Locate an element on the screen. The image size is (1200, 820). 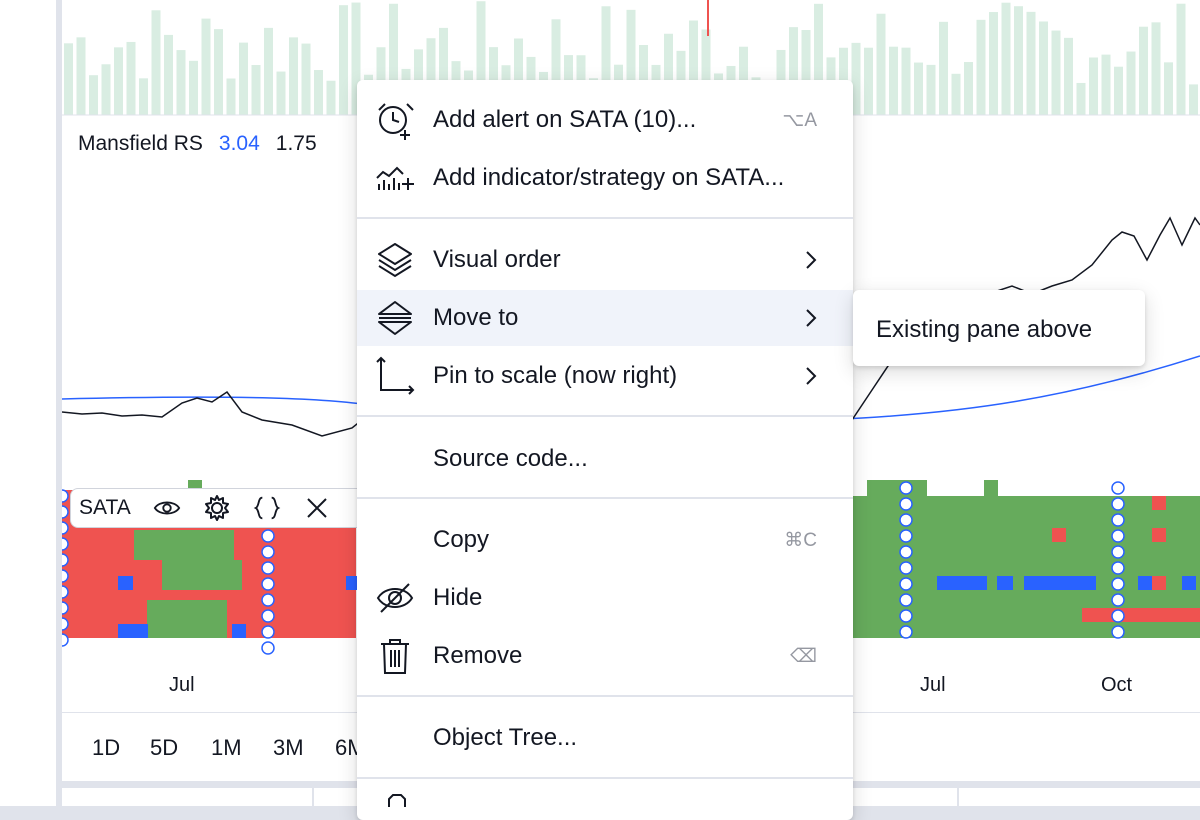
indicator-name: Mansfield RS is located at coordinates (140, 144).